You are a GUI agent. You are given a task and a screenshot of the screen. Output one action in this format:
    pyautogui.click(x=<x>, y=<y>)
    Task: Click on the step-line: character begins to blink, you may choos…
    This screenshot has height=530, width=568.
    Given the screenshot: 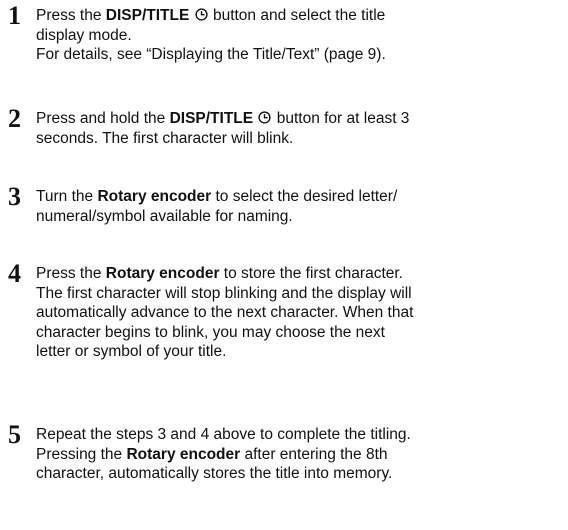 What is the action you would take?
    pyautogui.click(x=301, y=333)
    